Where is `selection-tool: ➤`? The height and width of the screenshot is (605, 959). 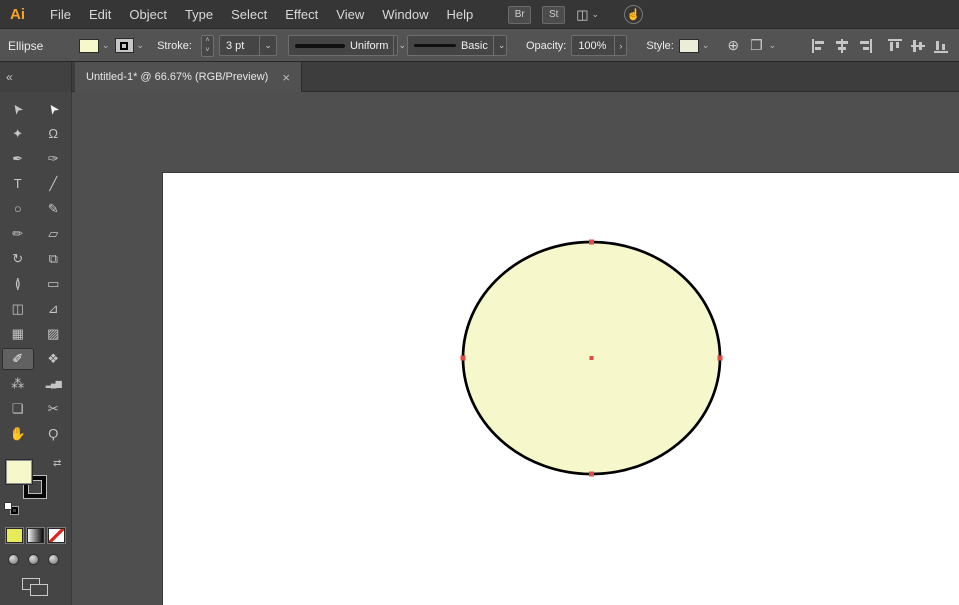 selection-tool: ➤ is located at coordinates (18, 109).